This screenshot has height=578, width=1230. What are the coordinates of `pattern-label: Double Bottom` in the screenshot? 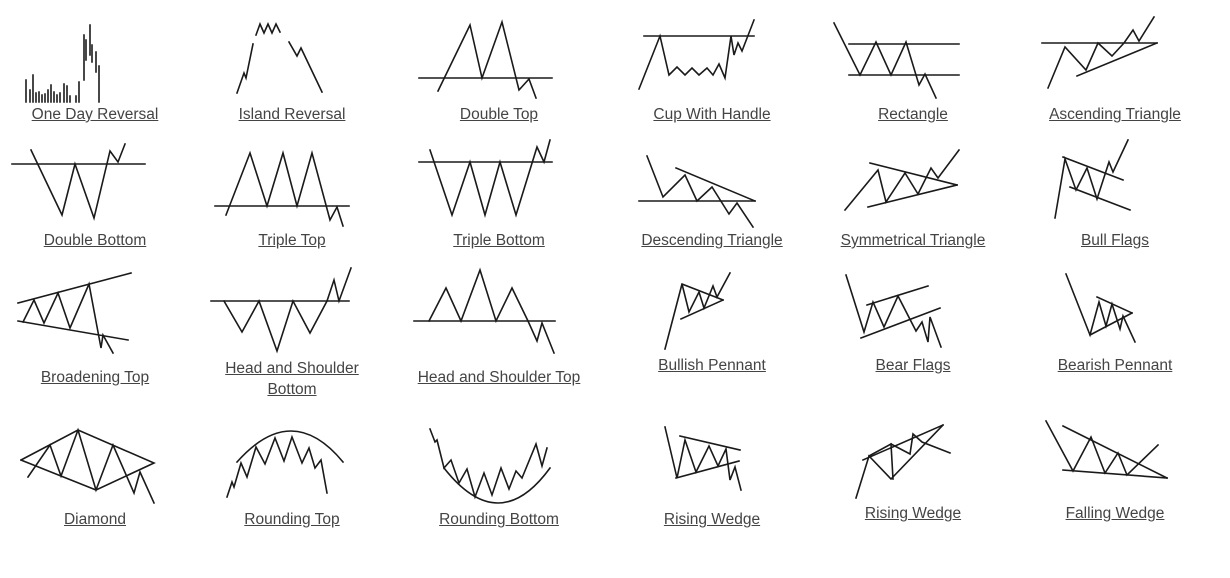 It's located at (95, 241).